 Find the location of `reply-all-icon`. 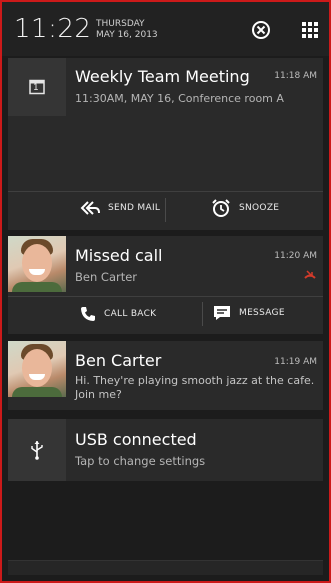

reply-all-icon is located at coordinates (90, 208).